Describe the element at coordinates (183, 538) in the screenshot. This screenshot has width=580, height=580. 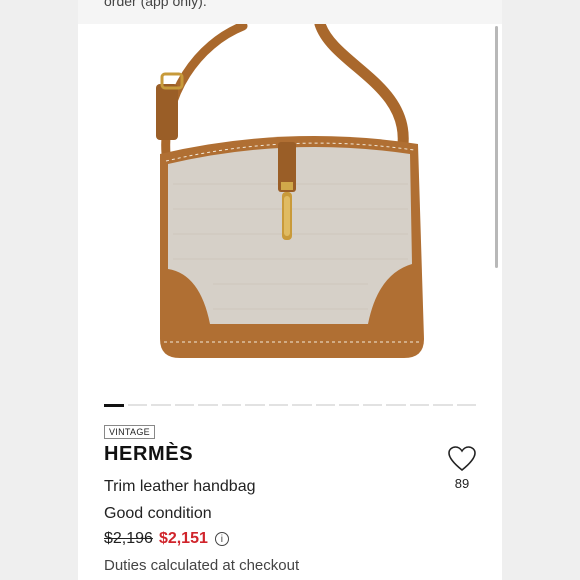
I see `sale-price: $2,151` at that location.